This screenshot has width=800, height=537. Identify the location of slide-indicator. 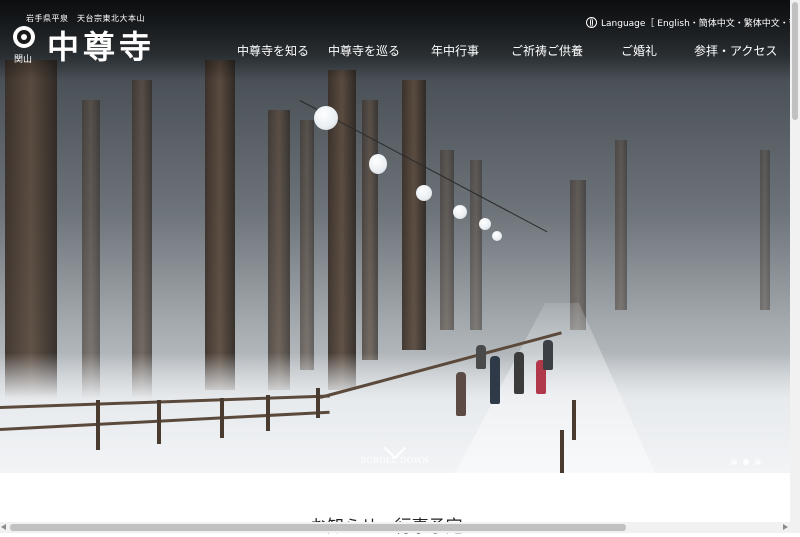
(749, 459).